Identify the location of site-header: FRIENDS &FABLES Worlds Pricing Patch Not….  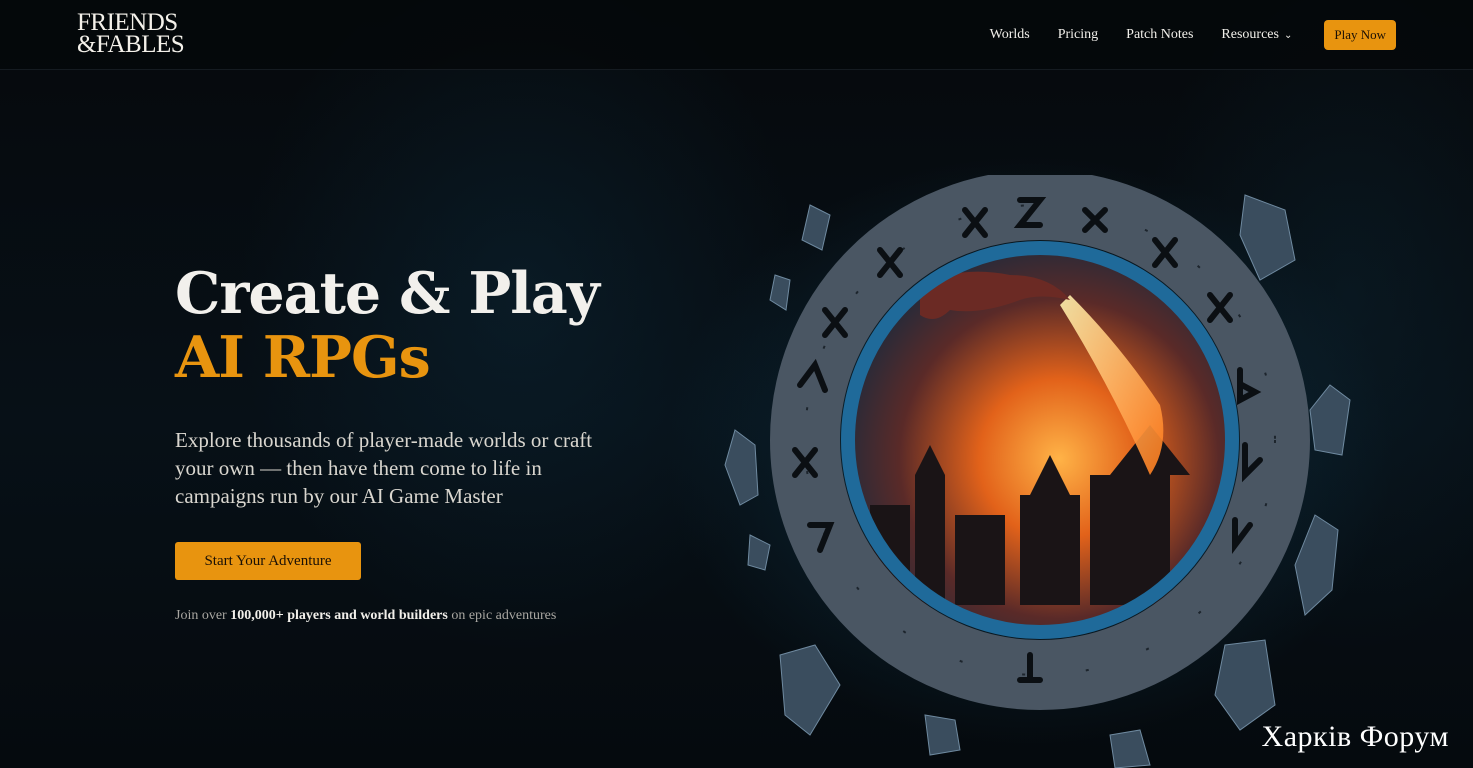
(736, 35).